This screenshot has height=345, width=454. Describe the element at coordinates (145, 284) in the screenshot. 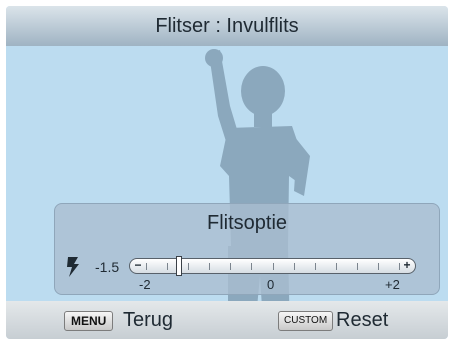

I see `scale-min-label: -2` at that location.